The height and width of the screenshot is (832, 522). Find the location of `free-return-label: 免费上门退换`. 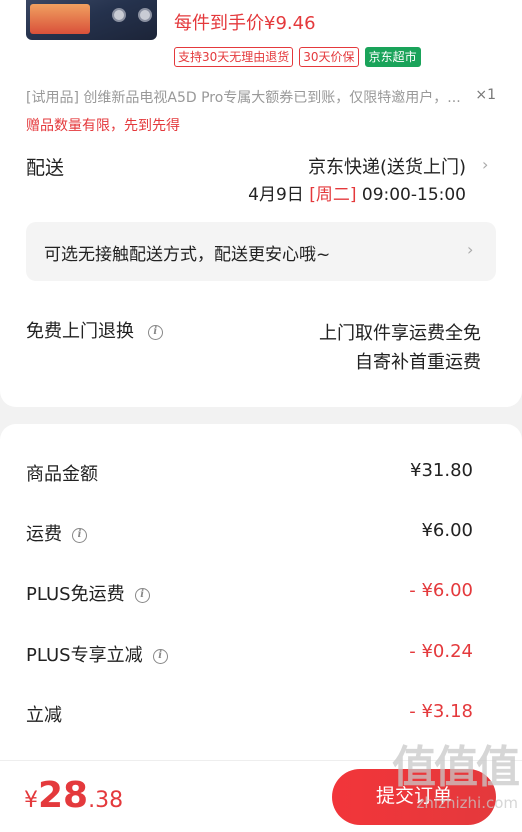

free-return-label: 免费上门退换 is located at coordinates (80, 331).